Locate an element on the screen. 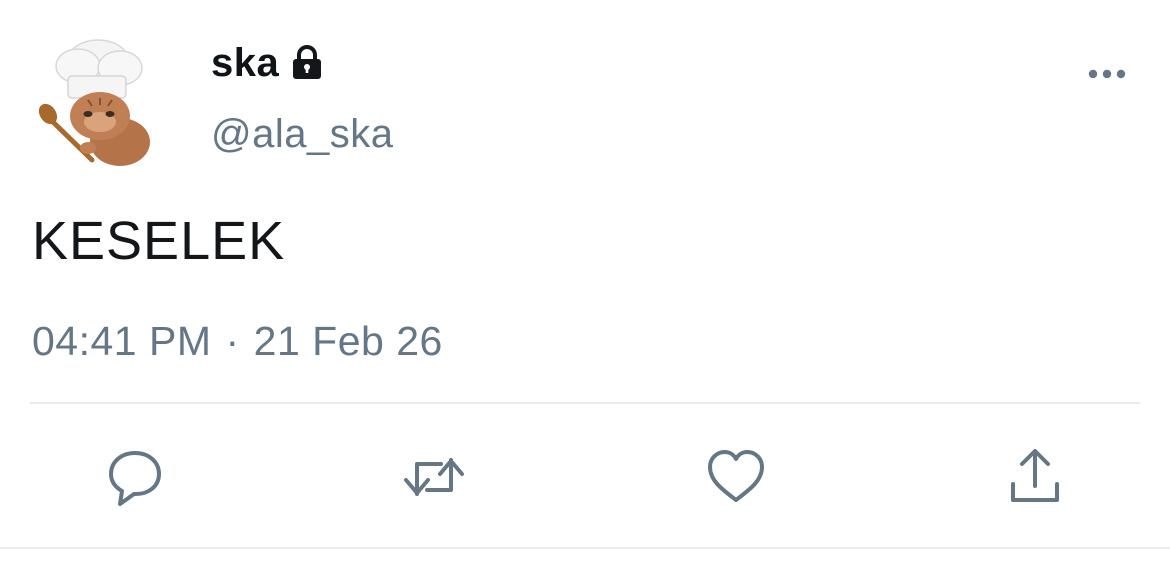 This screenshot has width=1170, height=567. avatar is located at coordinates (98, 100).